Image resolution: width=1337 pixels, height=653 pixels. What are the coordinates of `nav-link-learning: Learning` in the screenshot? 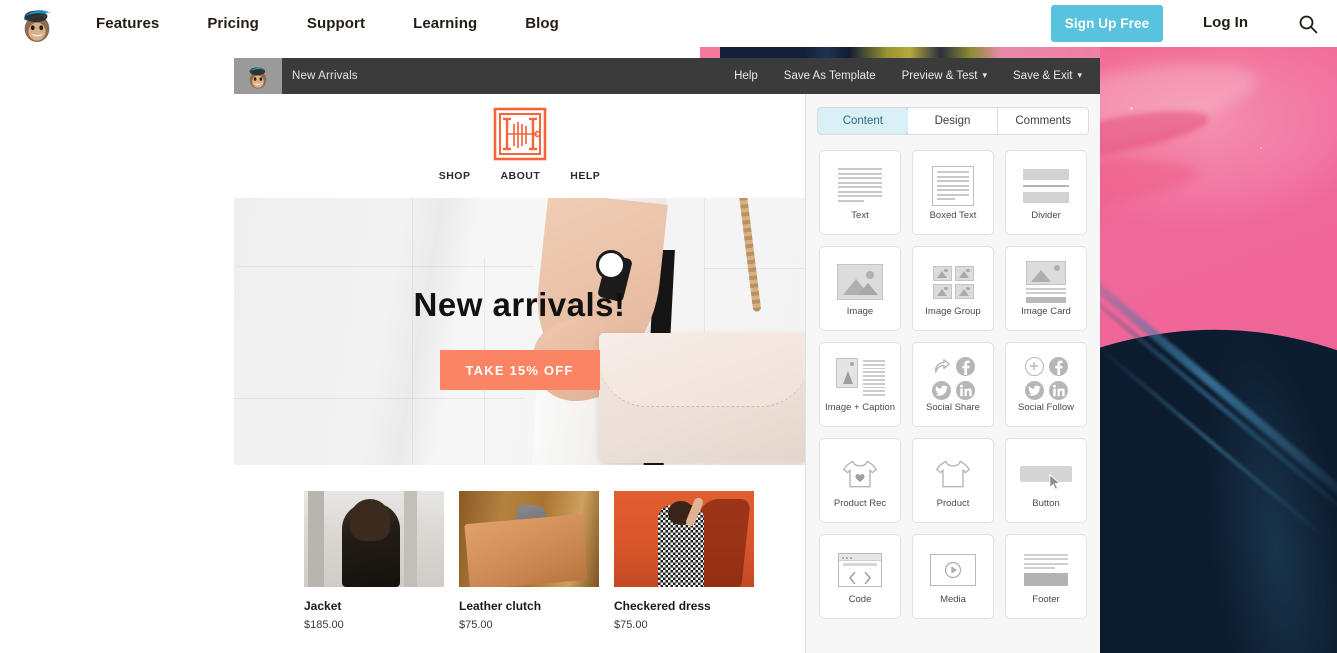 It's located at (445, 23).